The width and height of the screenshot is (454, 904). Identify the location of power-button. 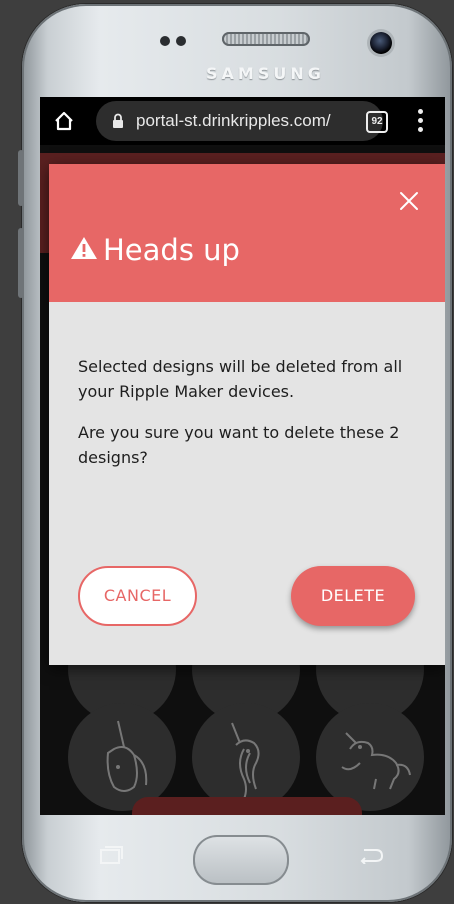
(21, 263).